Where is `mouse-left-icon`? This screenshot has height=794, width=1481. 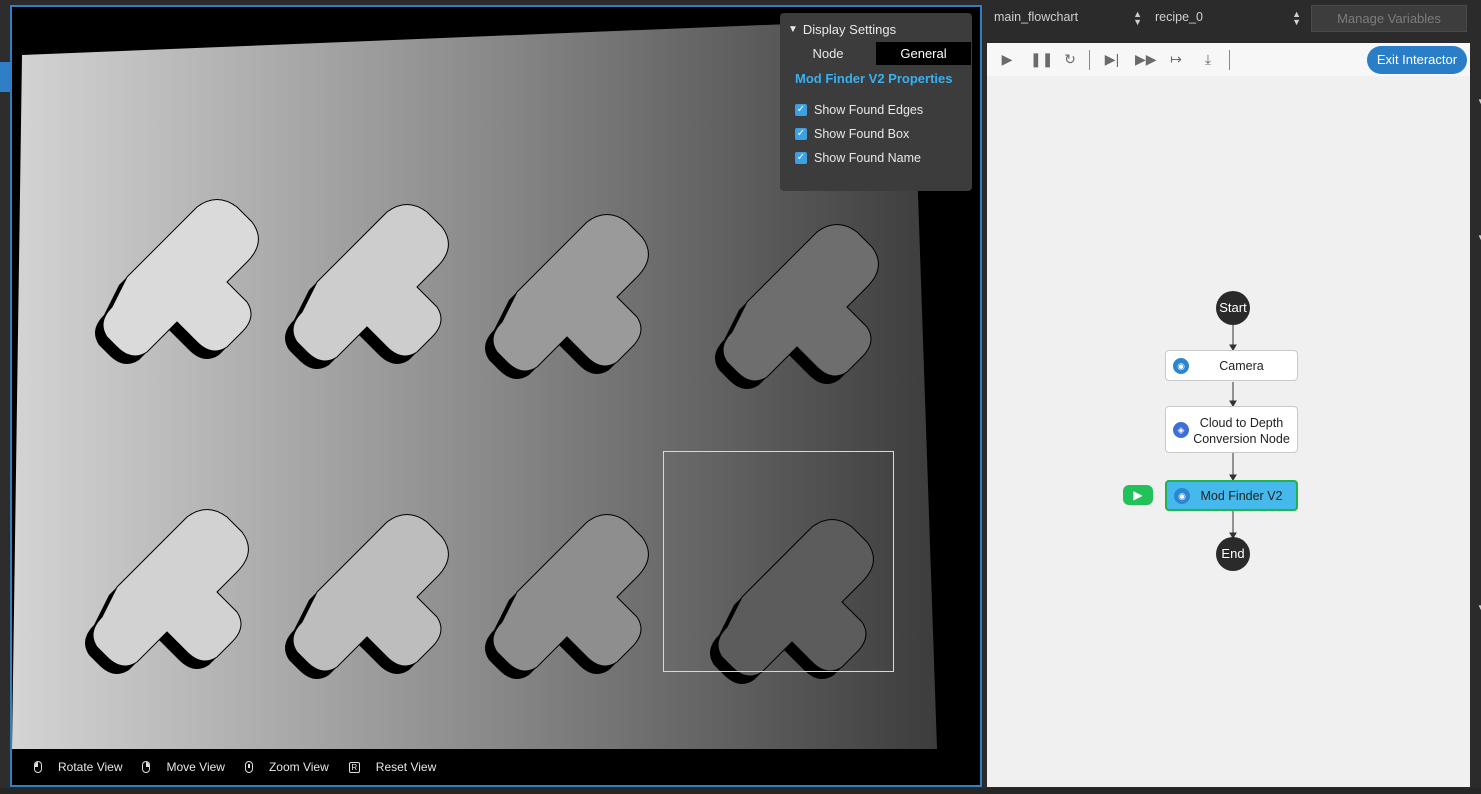 mouse-left-icon is located at coordinates (38, 767).